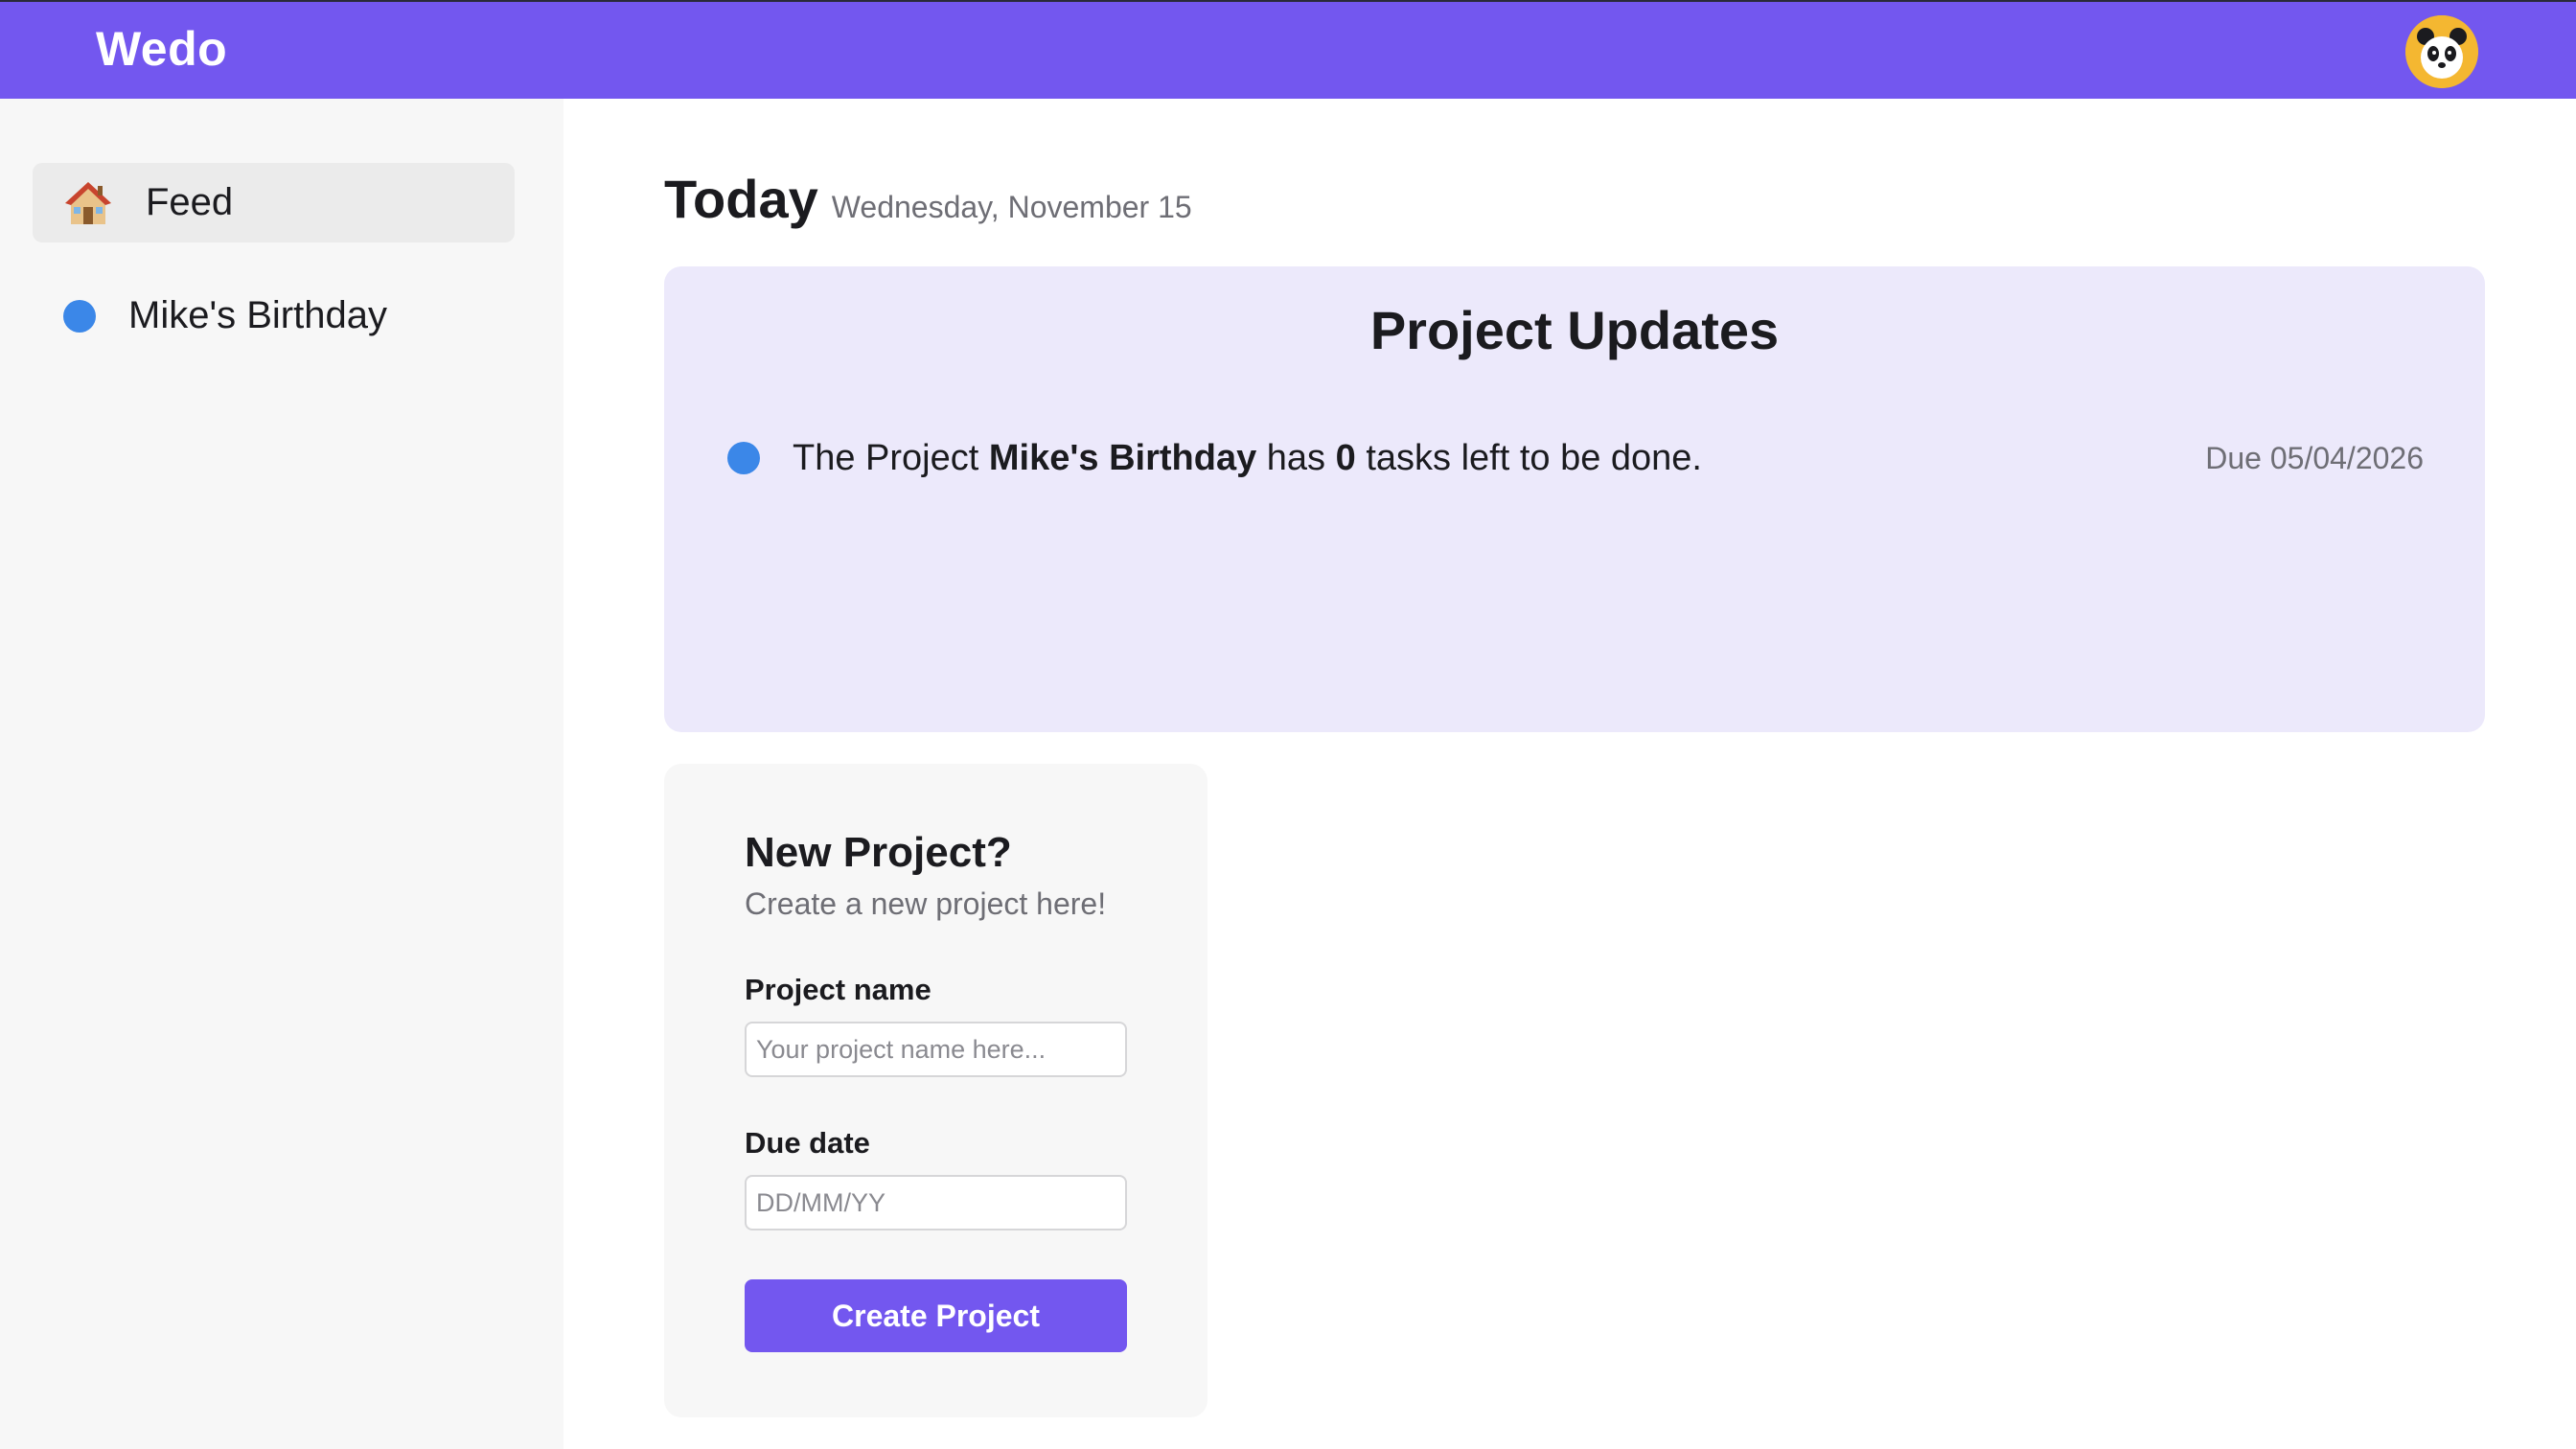 The width and height of the screenshot is (2576, 1449). Describe the element at coordinates (2314, 457) in the screenshot. I see `update-due-date: Due 05/04/2026` at that location.